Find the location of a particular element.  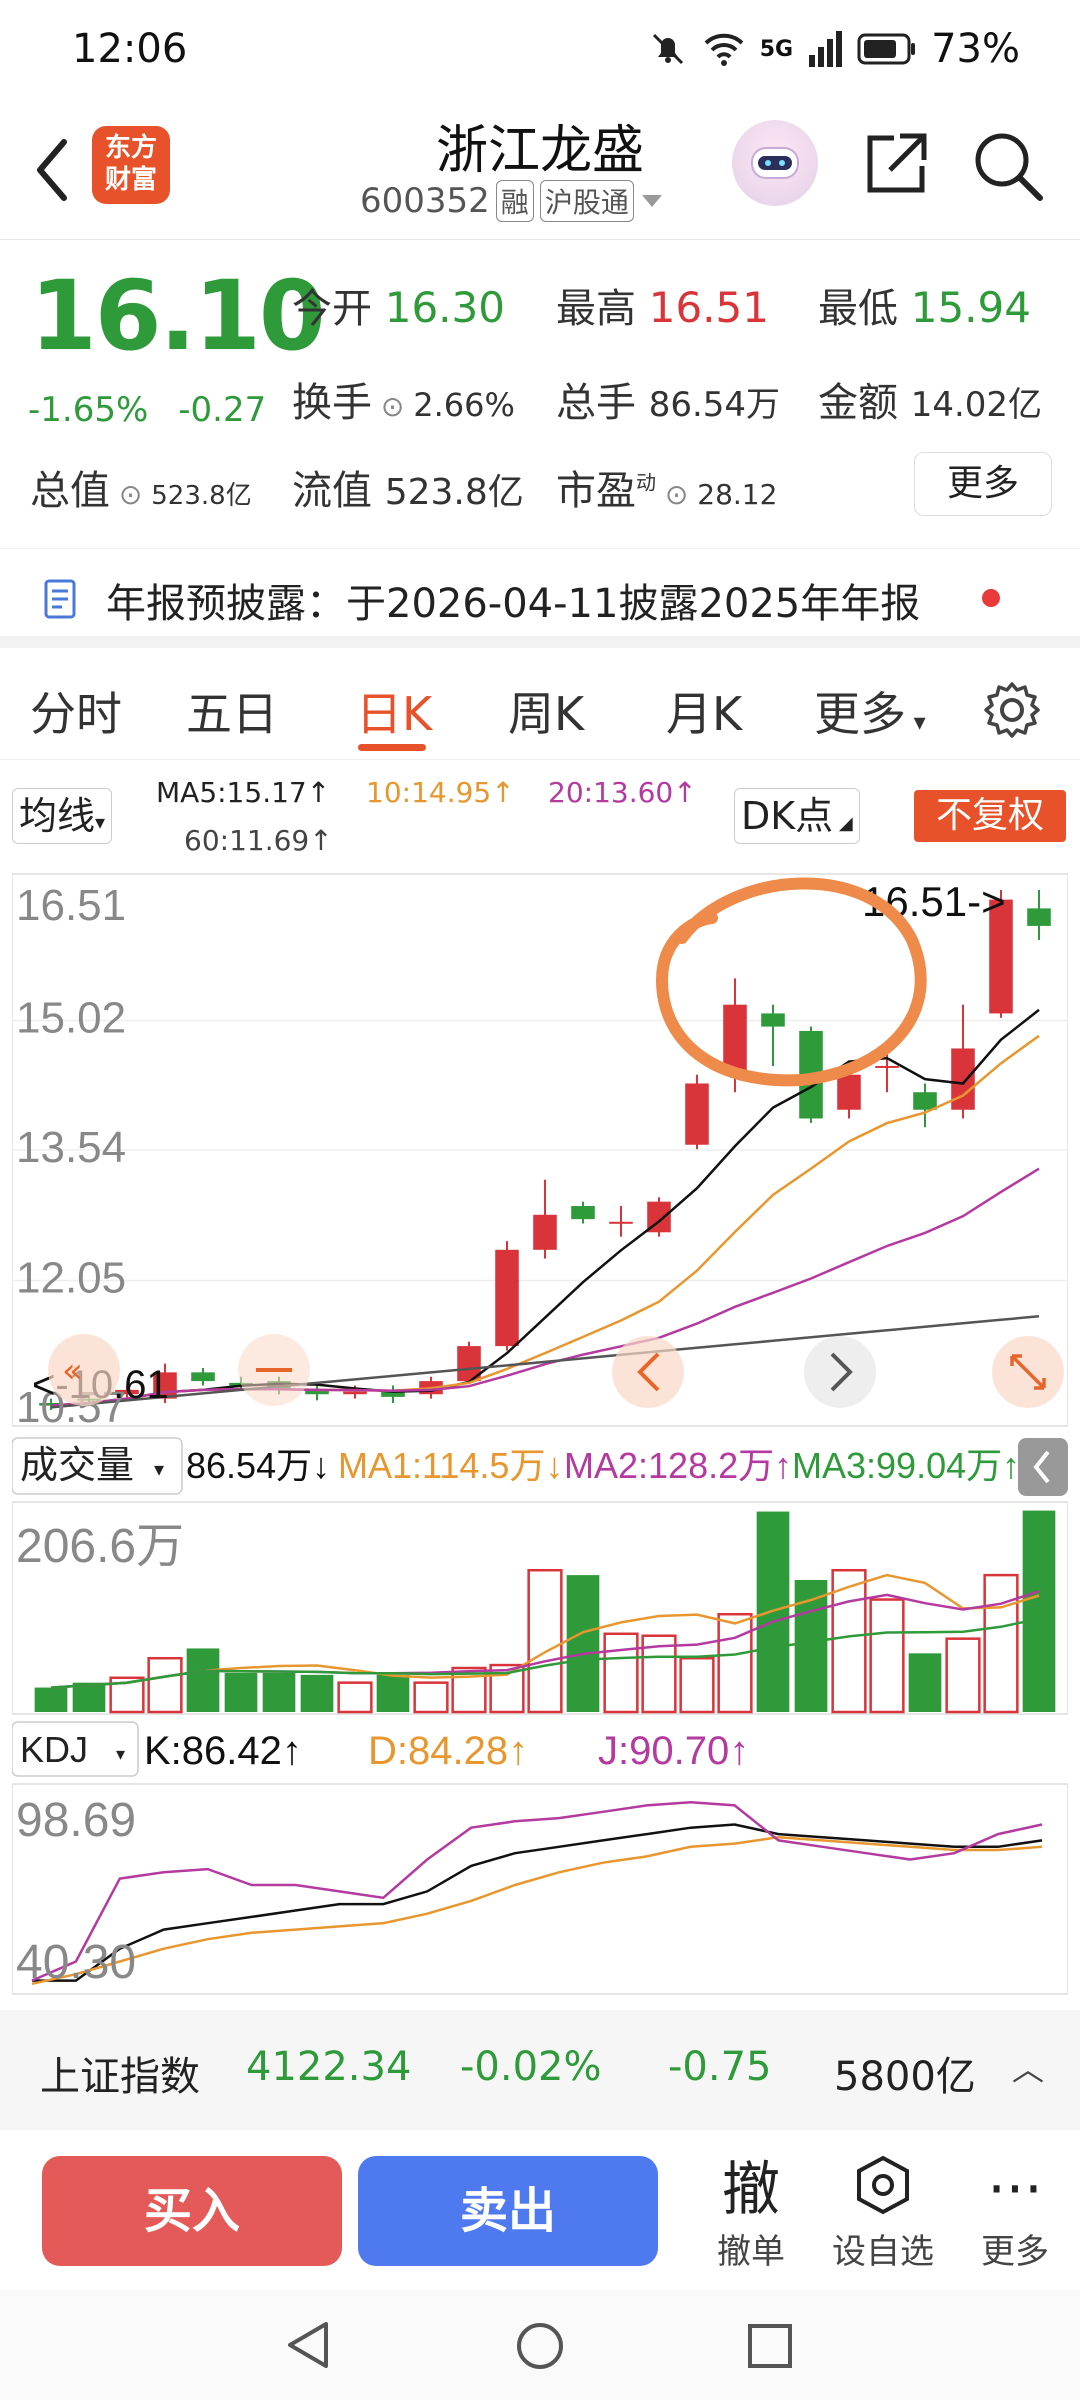

settings-gear-icon is located at coordinates (1012, 710).